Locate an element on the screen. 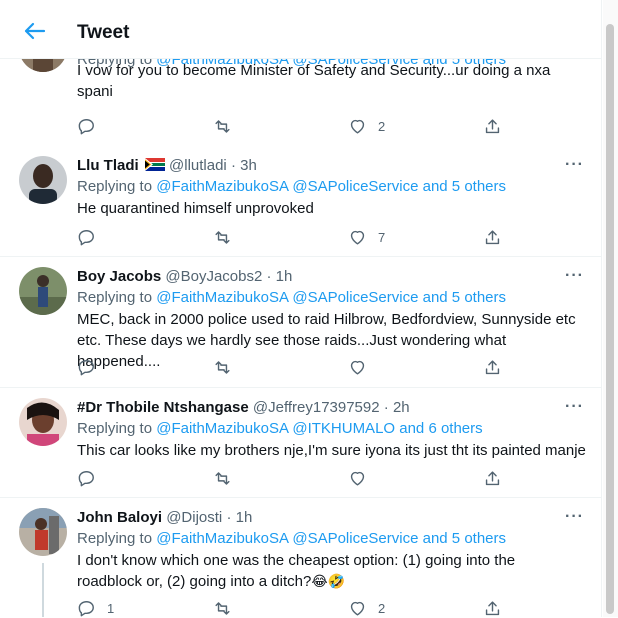 The image size is (618, 618). thread-connector-line is located at coordinates (43, 590).